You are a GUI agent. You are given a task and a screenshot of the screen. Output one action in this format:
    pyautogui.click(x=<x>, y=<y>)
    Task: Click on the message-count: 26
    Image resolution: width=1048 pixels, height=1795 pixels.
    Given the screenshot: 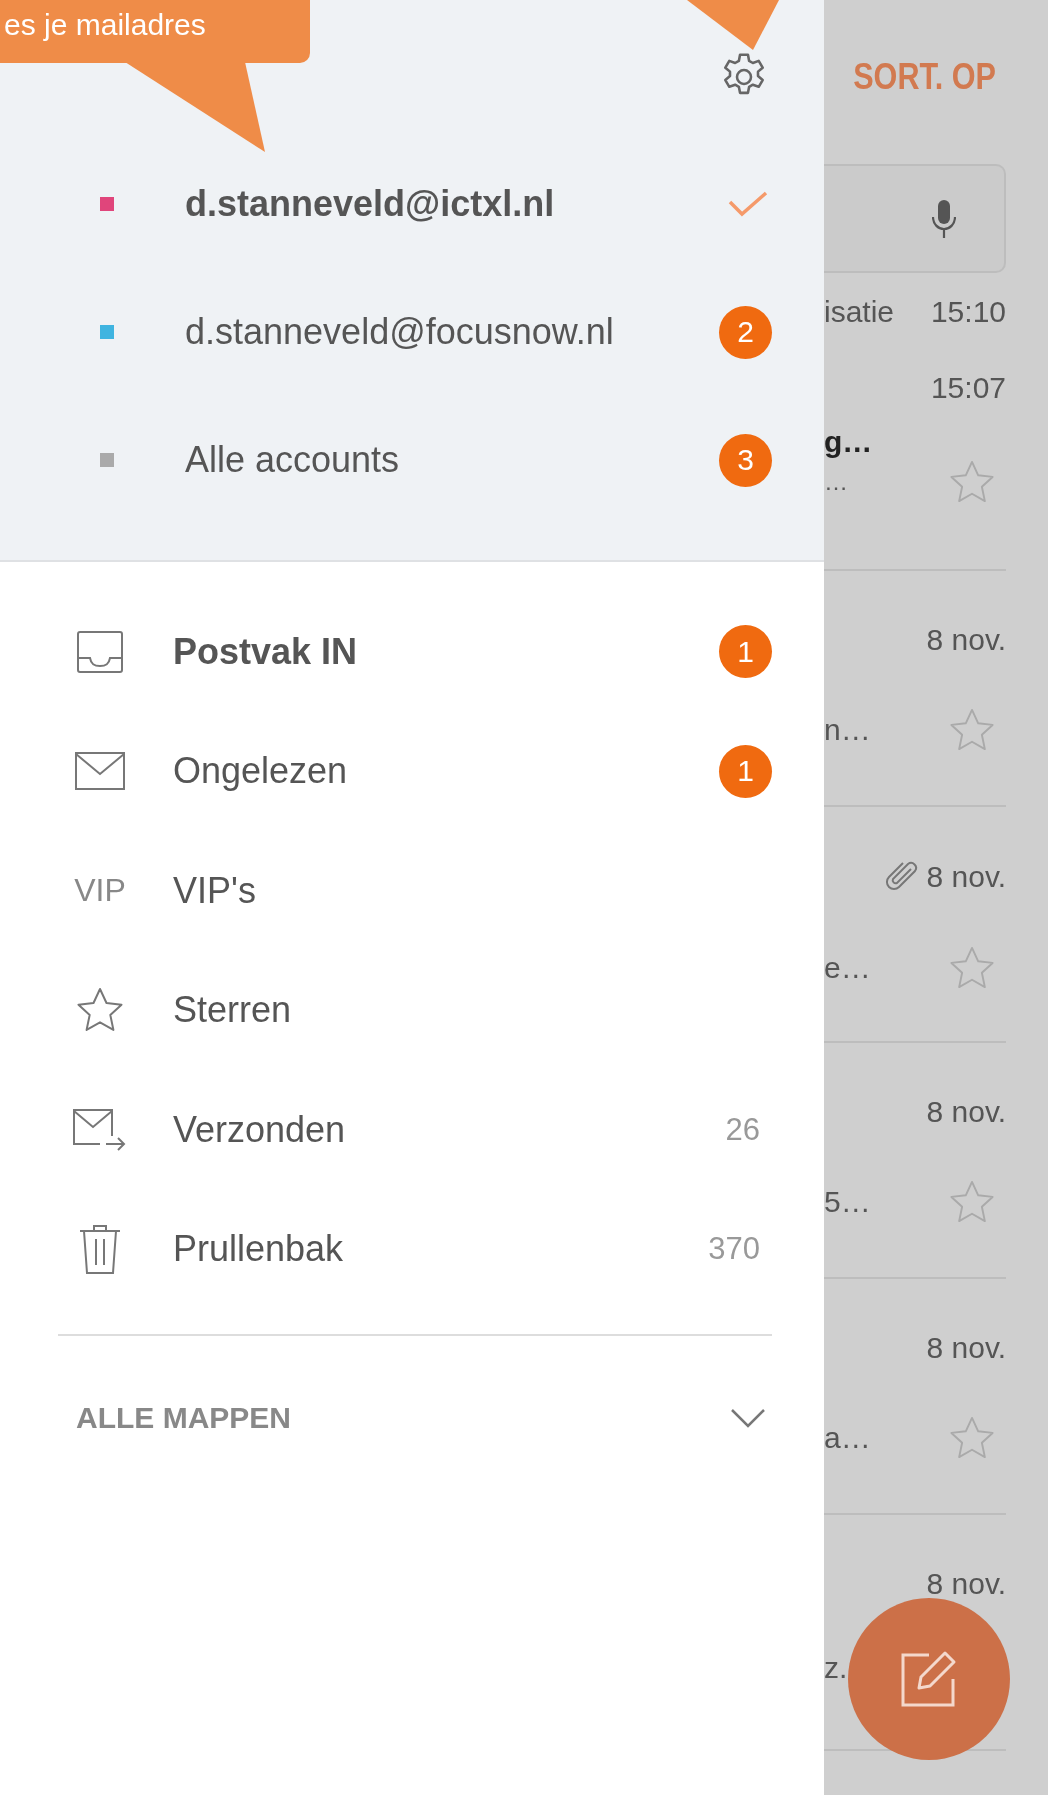 What is the action you would take?
    pyautogui.click(x=742, y=1129)
    